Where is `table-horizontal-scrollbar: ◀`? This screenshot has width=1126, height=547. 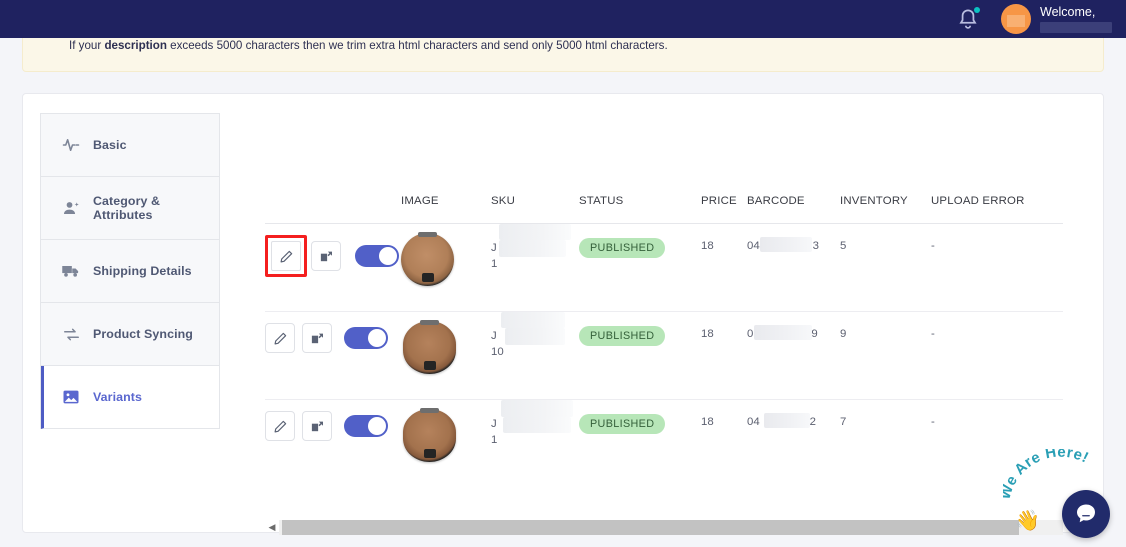
table-horizontal-scrollbar: ◀ is located at coordinates (664, 527).